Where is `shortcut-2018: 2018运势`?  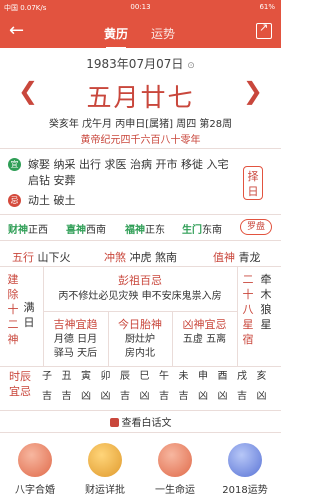 shortcut-2018: 2018运势 is located at coordinates (245, 468).